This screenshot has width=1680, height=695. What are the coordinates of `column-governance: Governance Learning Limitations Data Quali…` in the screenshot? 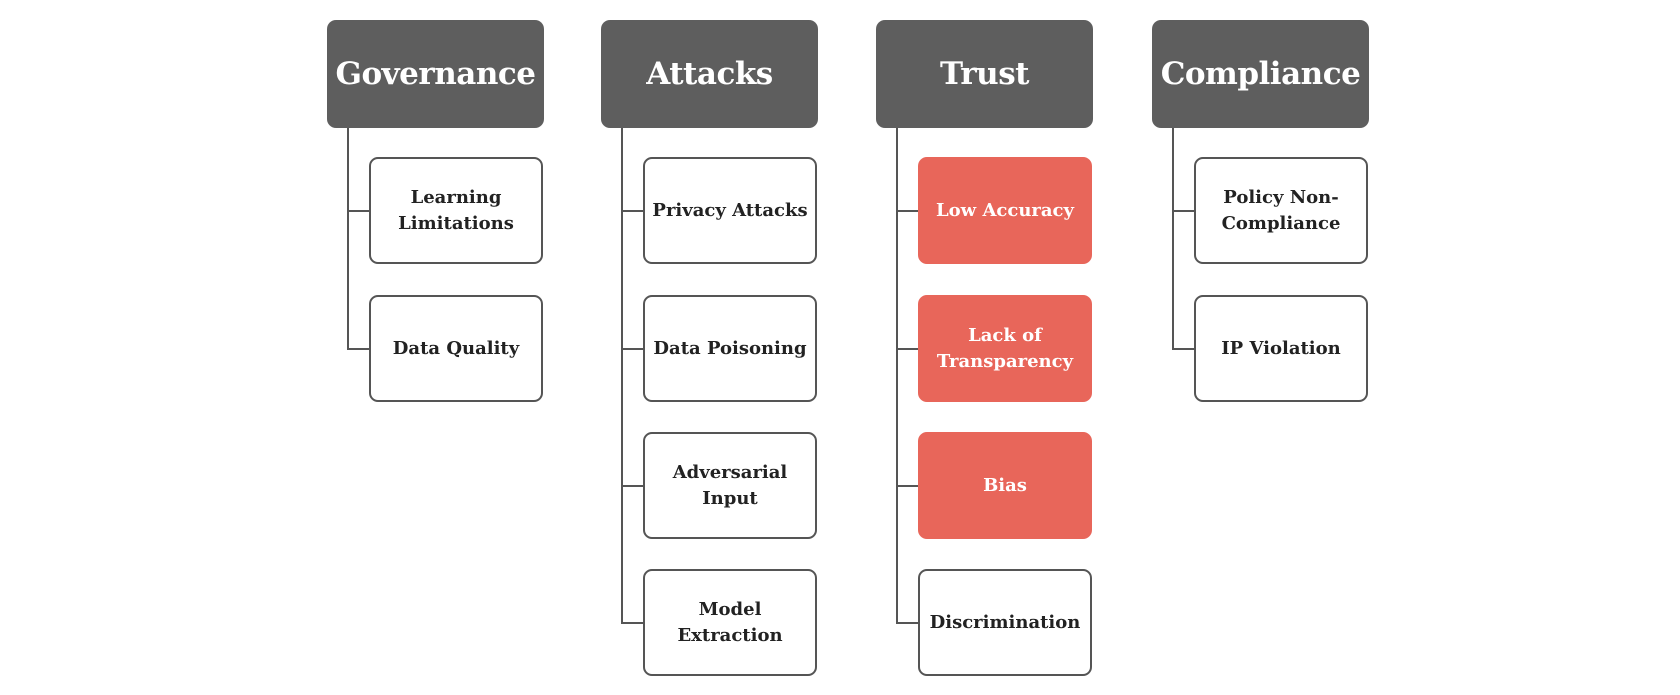 It's located at (447, 355).